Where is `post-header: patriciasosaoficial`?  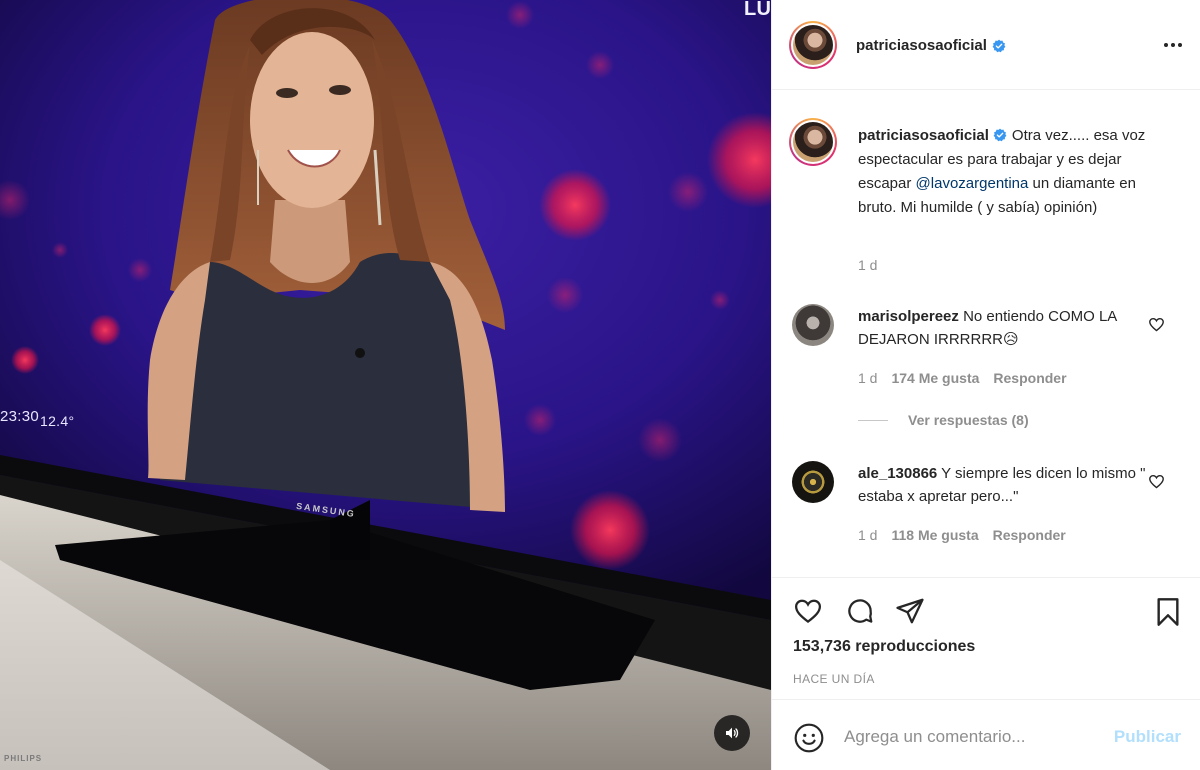 post-header: patriciasosaoficial is located at coordinates (986, 45).